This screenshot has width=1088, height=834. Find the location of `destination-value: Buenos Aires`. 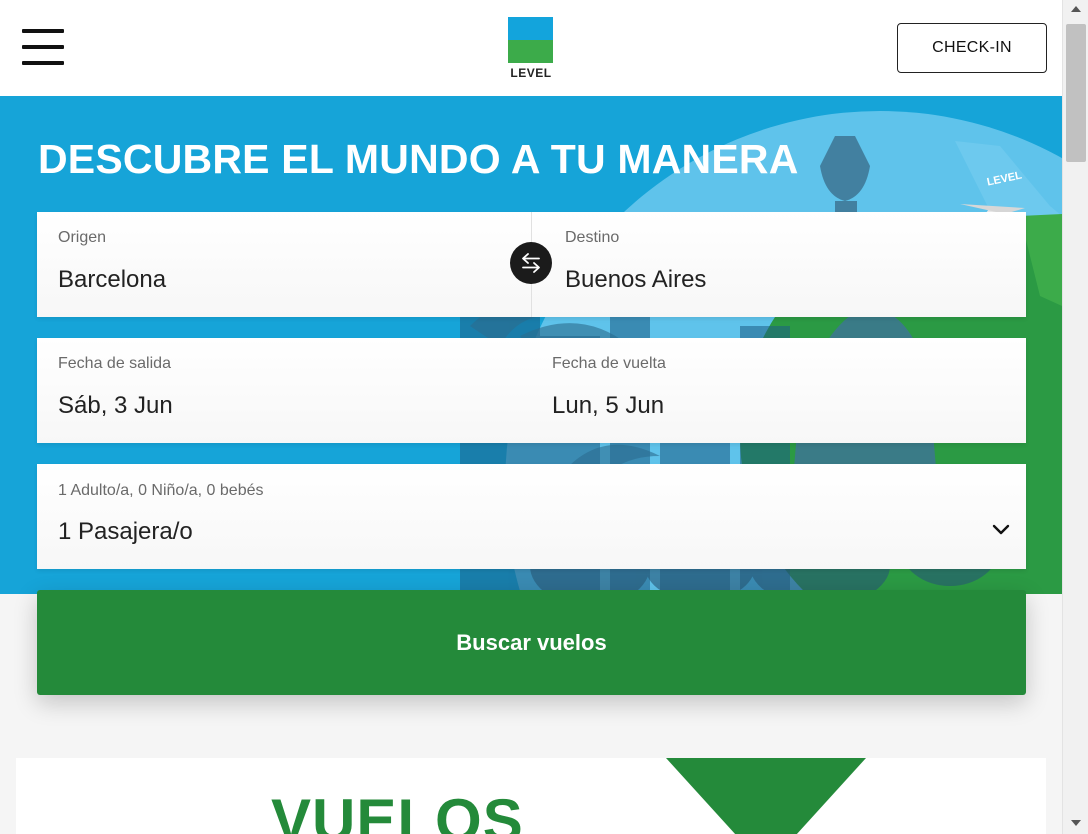

destination-value: Buenos Aires is located at coordinates (636, 279).